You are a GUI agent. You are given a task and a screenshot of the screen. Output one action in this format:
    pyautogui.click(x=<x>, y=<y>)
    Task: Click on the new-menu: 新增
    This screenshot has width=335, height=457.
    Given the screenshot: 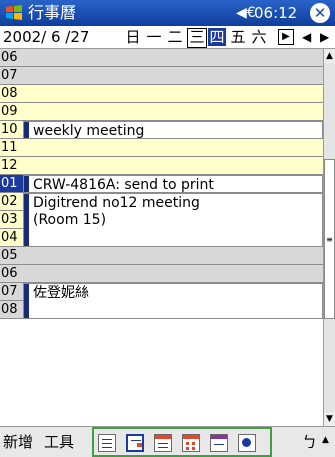 What is the action you would take?
    pyautogui.click(x=18, y=442)
    